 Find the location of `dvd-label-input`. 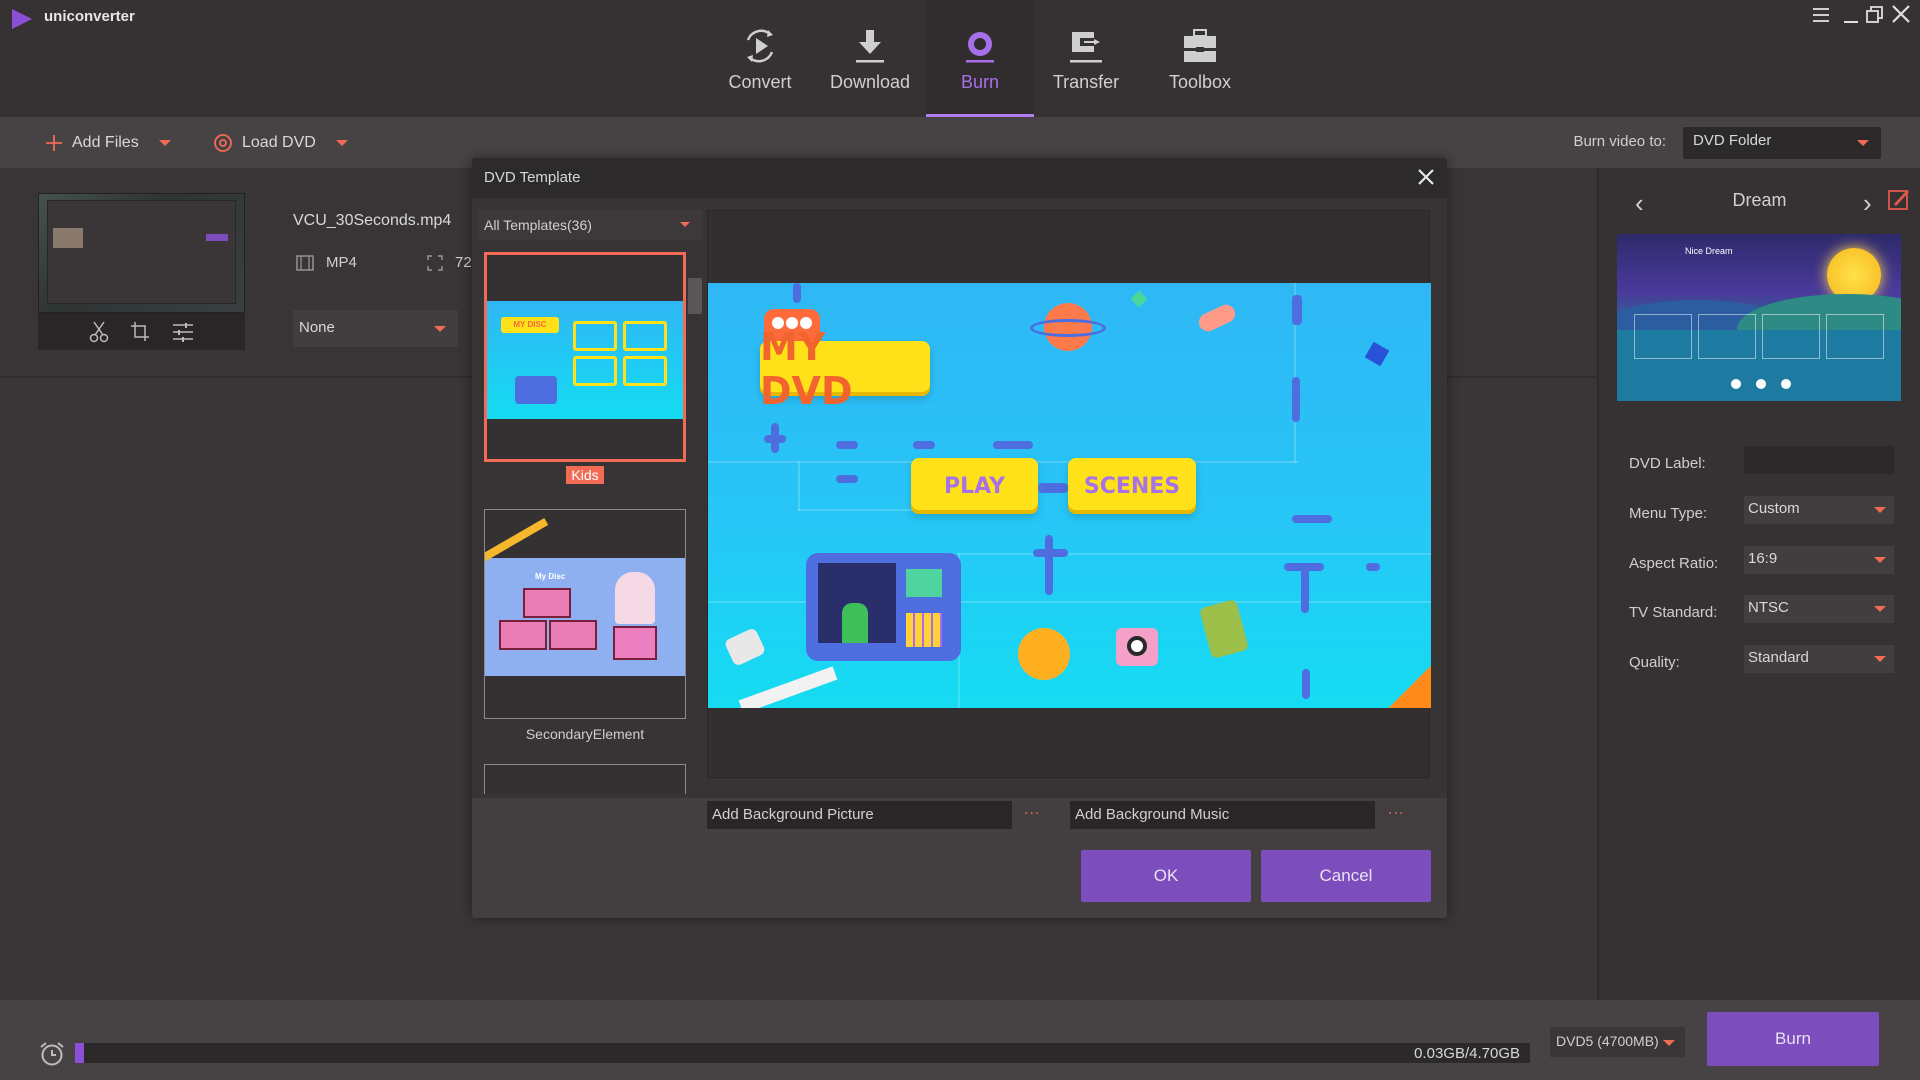

dvd-label-input is located at coordinates (1819, 460).